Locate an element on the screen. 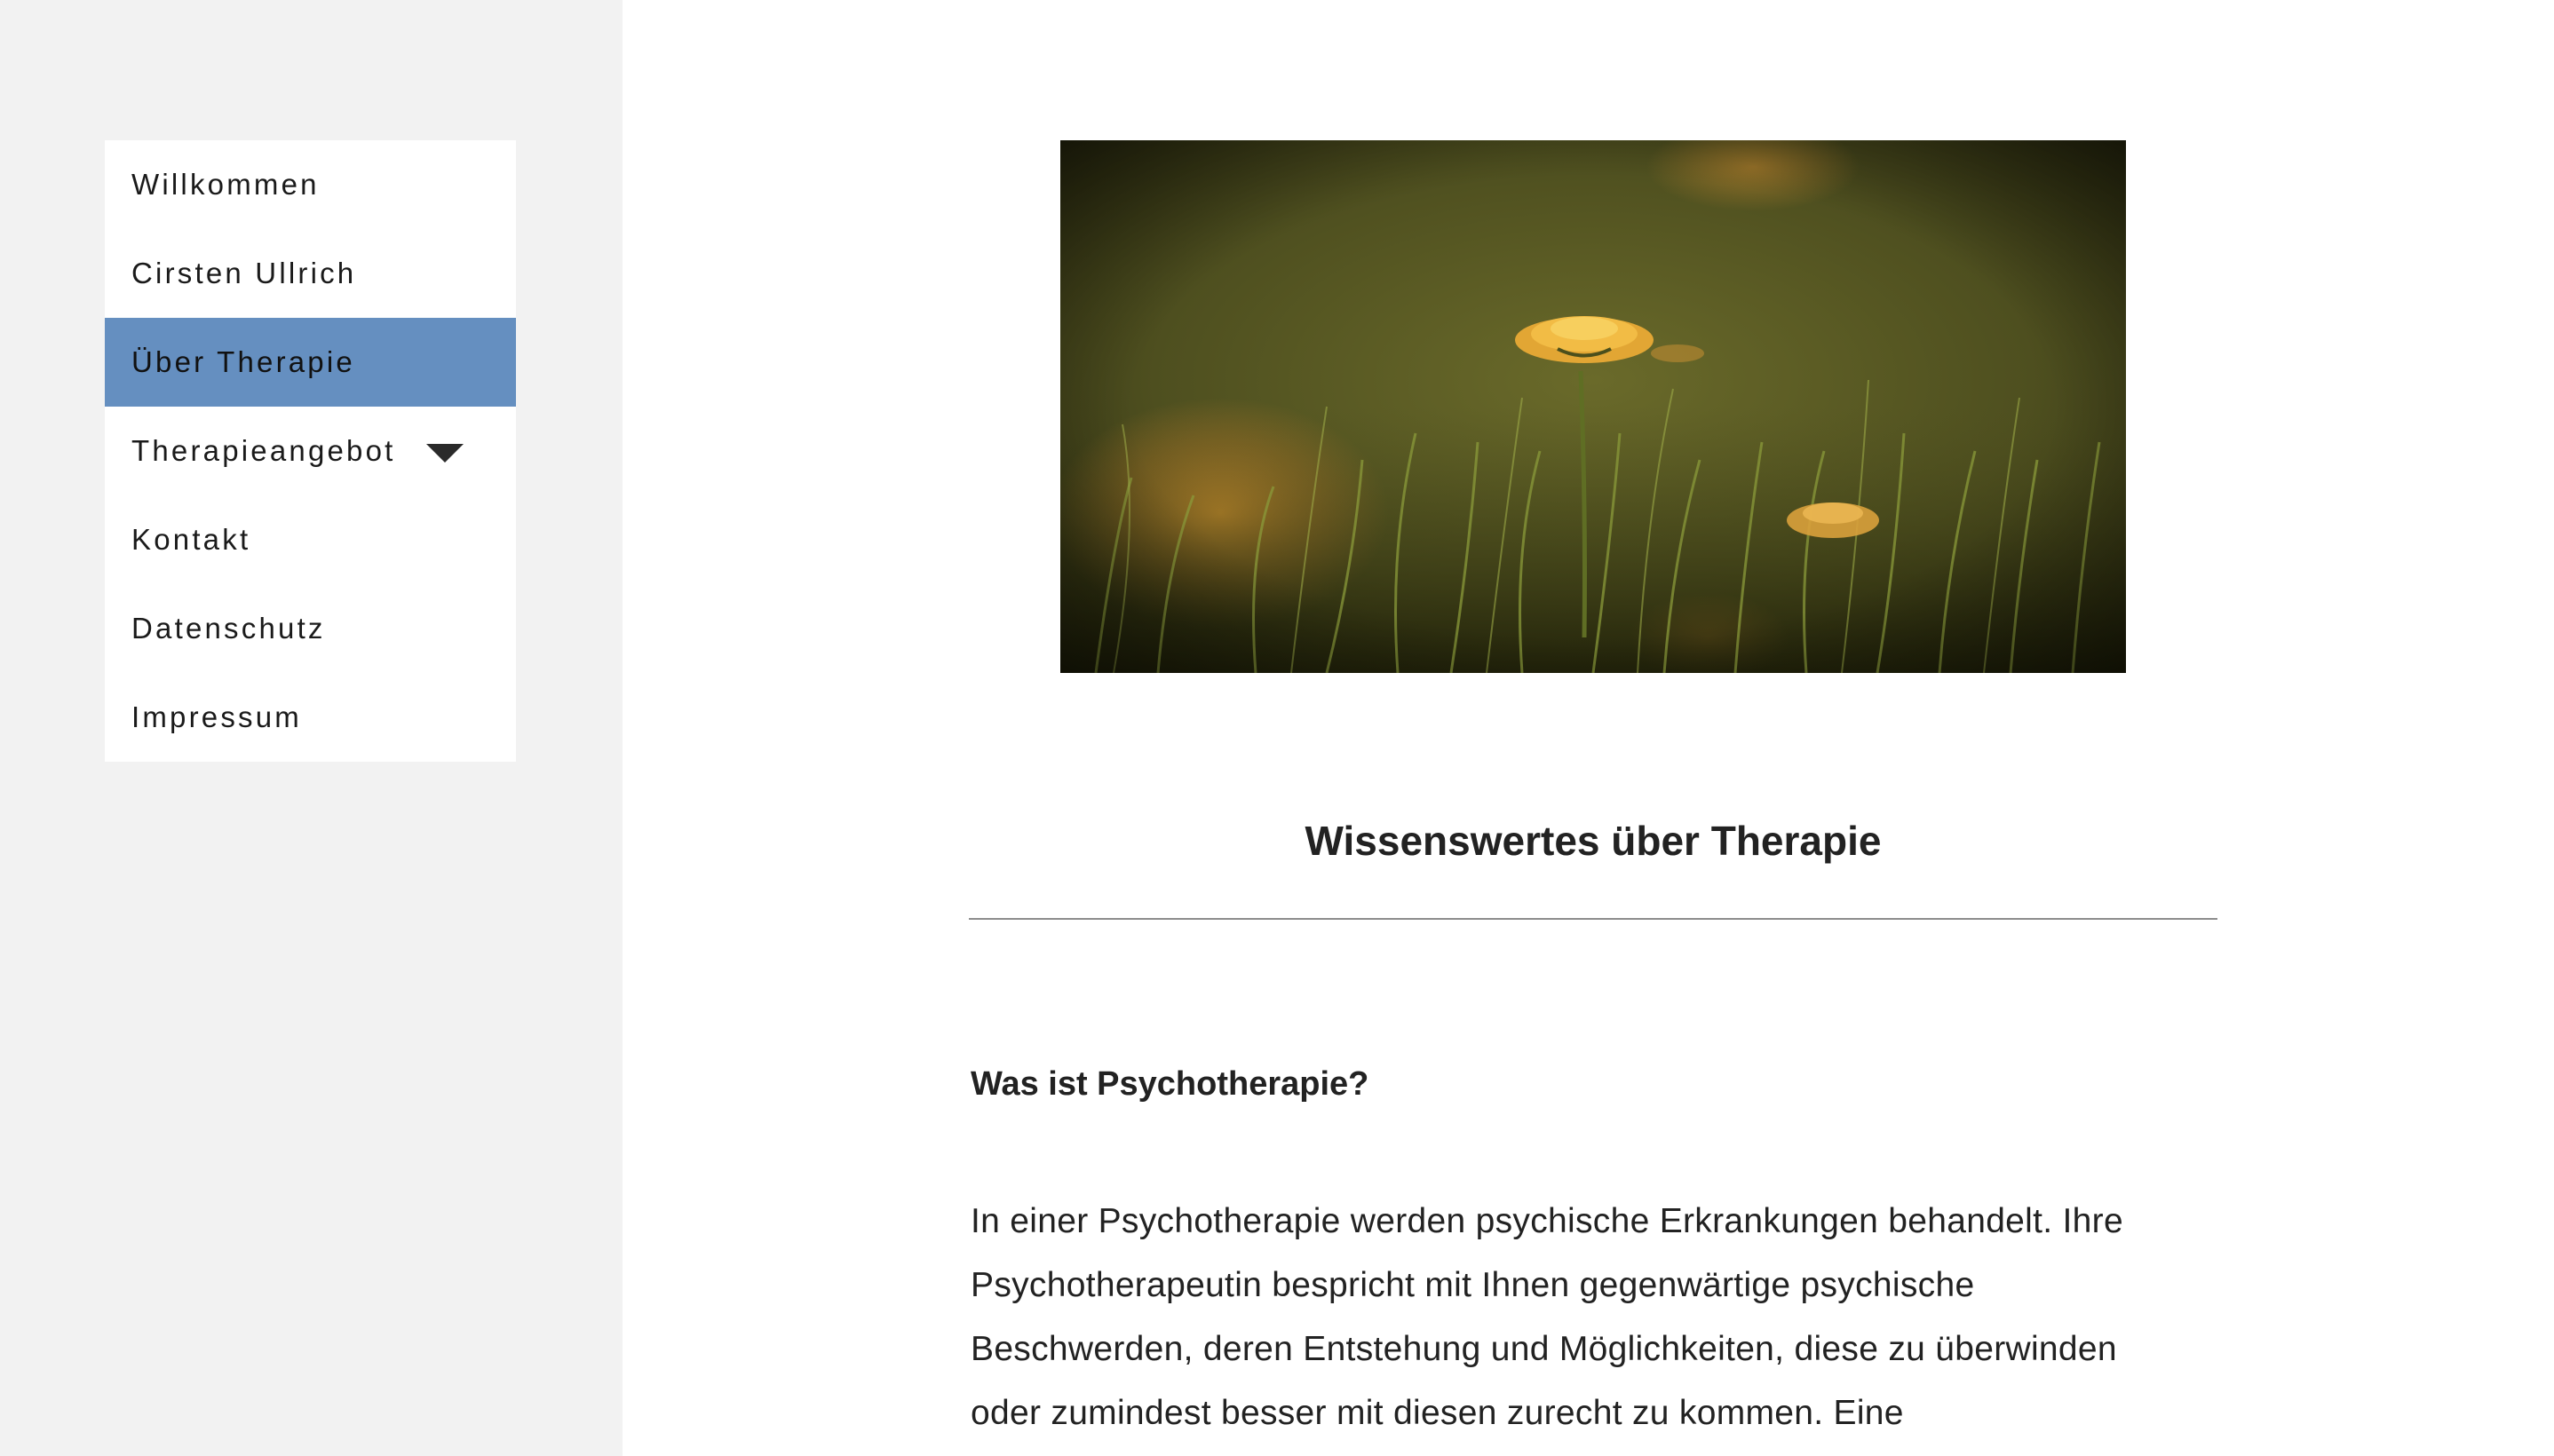 The image size is (2554, 1456). nav-item-cirsten-ullrich: Cirsten Ullrich is located at coordinates (311, 273).